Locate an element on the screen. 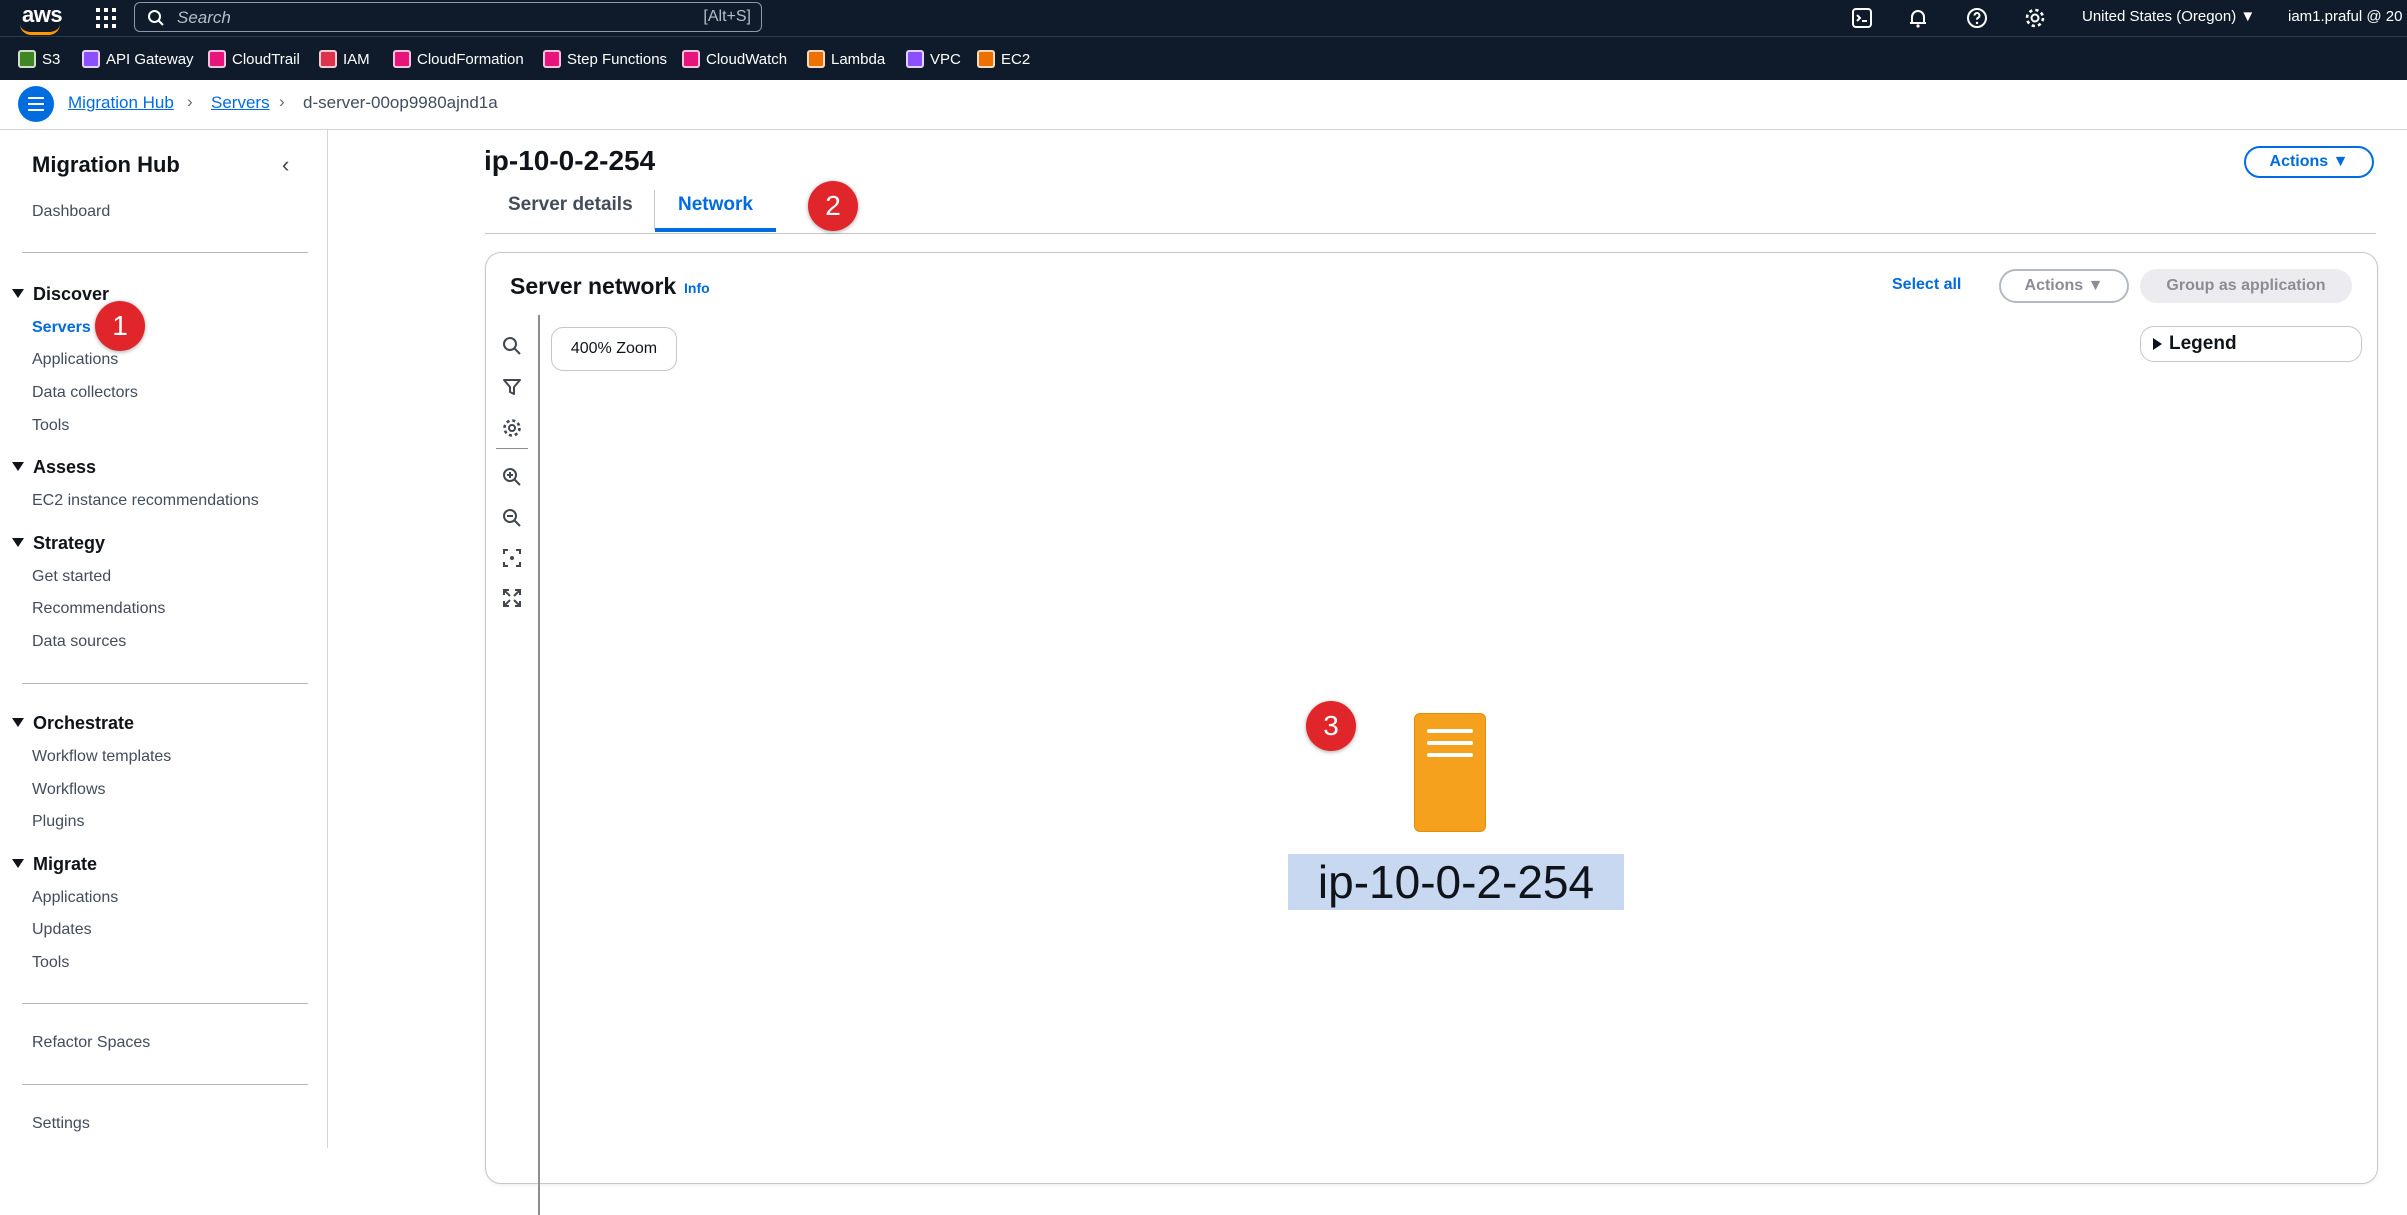 This screenshot has height=1215, width=2407. sidebar-section-discover: Discover is located at coordinates (60, 294).